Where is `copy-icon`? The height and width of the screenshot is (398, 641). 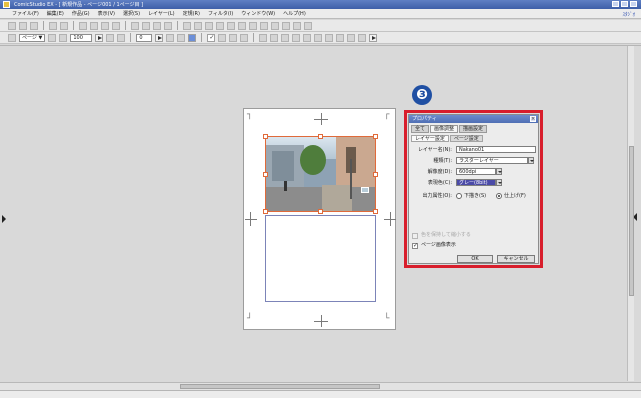 copy-icon is located at coordinates (94, 25).